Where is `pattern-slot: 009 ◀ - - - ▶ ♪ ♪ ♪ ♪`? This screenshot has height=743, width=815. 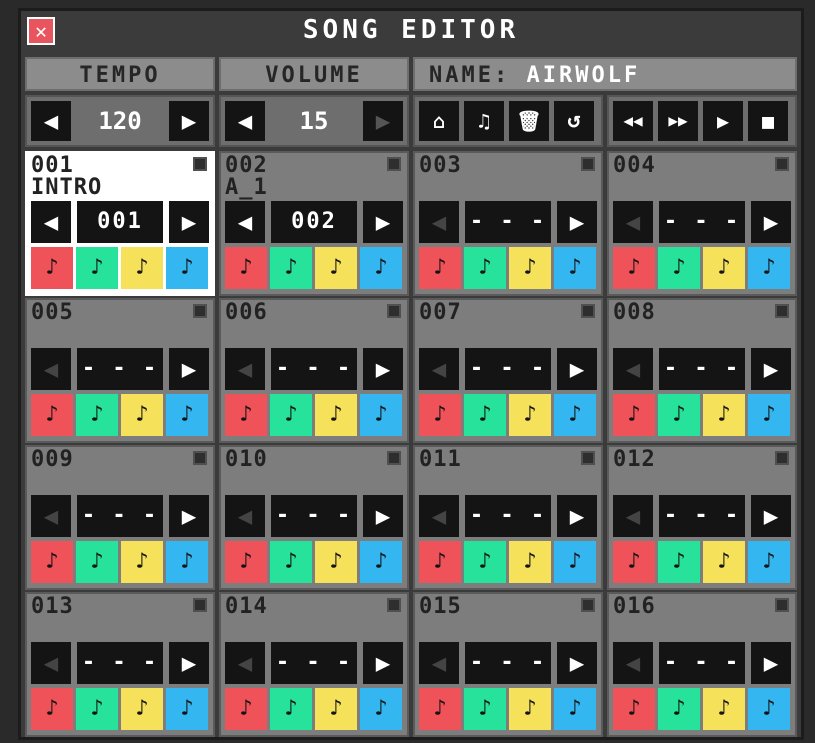 pattern-slot: 009 ◀ - - - ▶ ♪ ♪ ♪ ♪ is located at coordinates (120, 517).